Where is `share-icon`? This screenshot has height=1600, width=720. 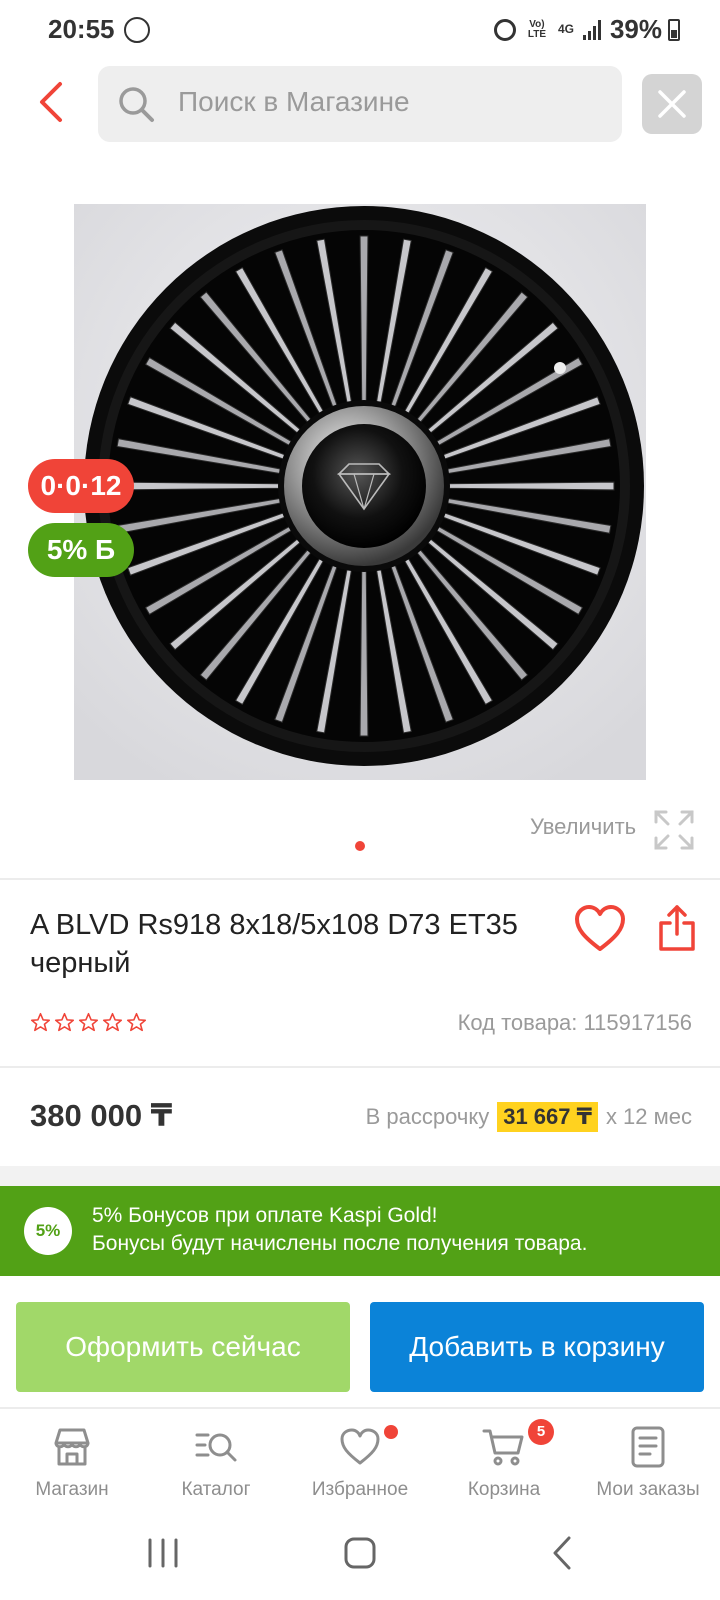 share-icon is located at coordinates (677, 928).